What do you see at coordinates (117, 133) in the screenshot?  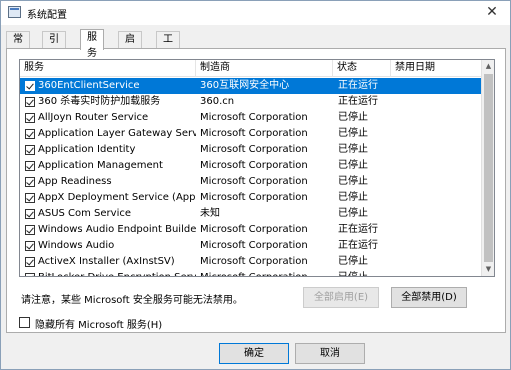 I see `service-name: Application Layer Gateway Service` at bounding box center [117, 133].